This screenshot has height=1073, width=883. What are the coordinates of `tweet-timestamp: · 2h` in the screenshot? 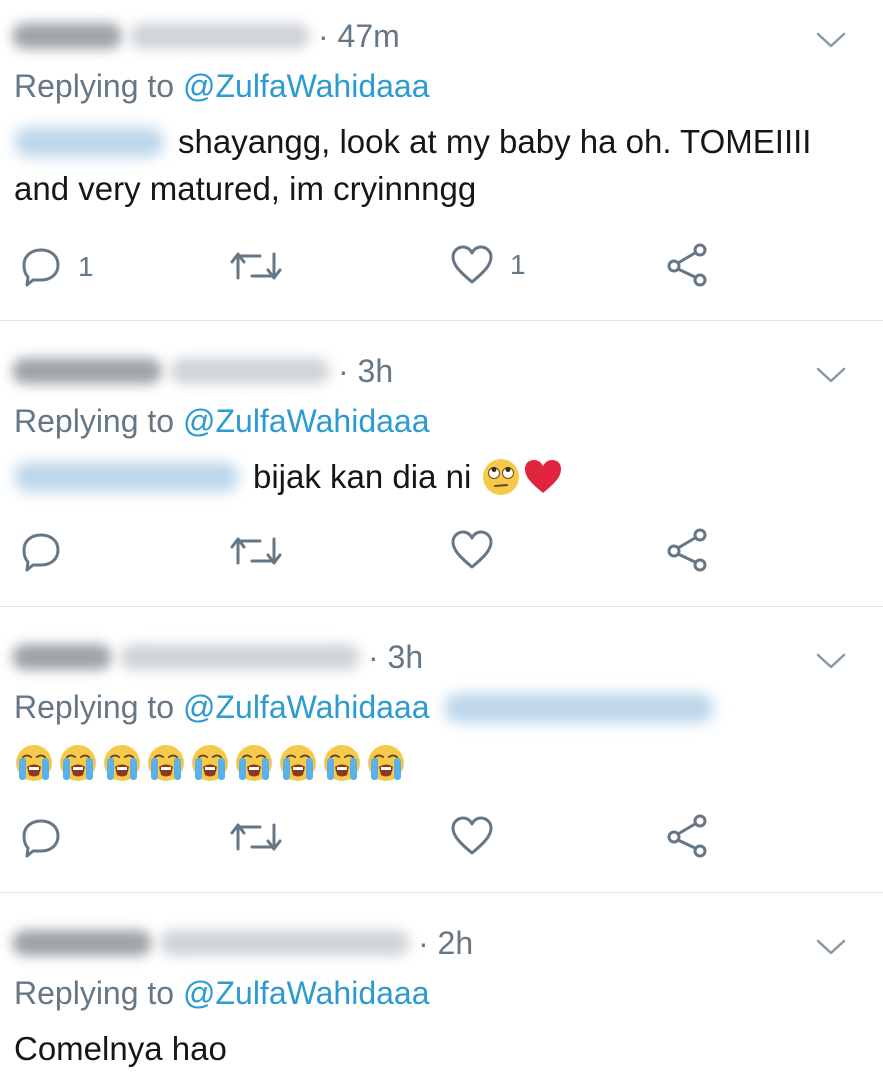 It's located at (446, 942).